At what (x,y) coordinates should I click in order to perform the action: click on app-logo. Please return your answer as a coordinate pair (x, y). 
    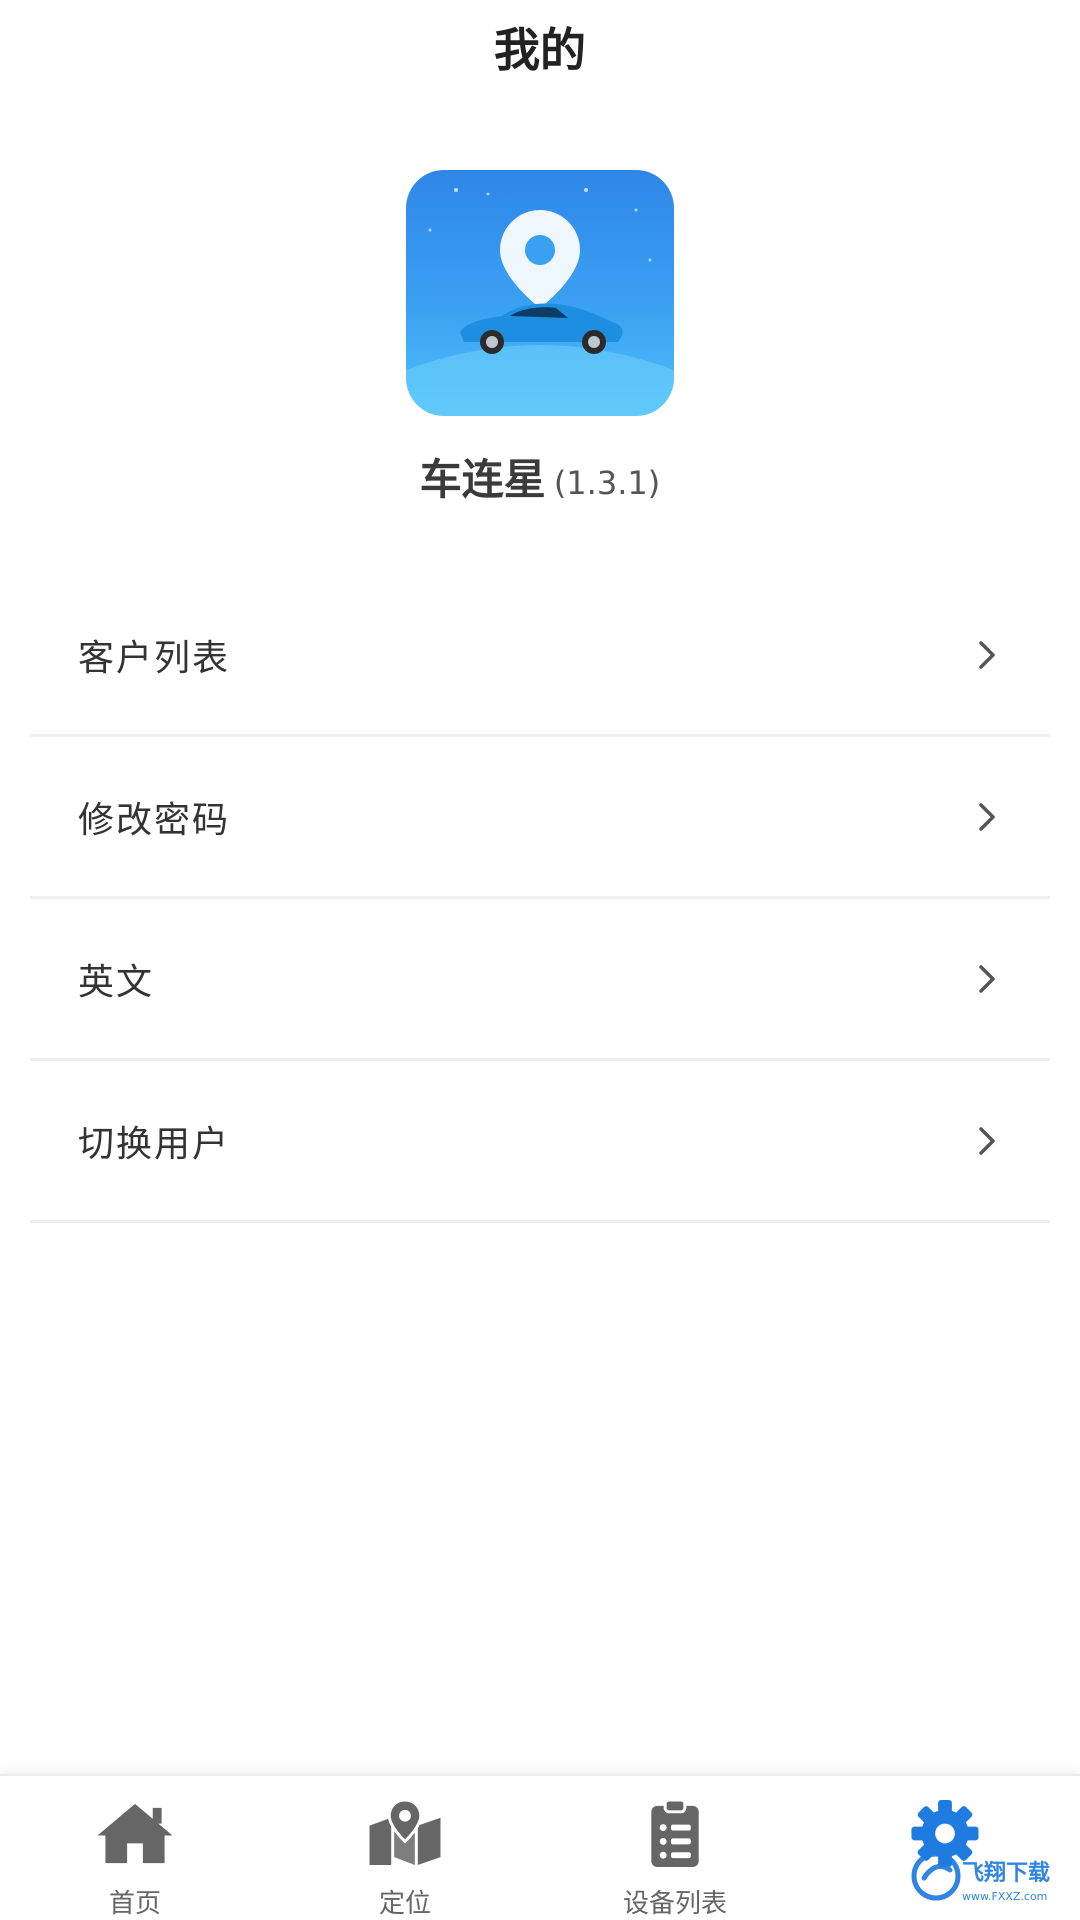
    Looking at the image, I should click on (540, 293).